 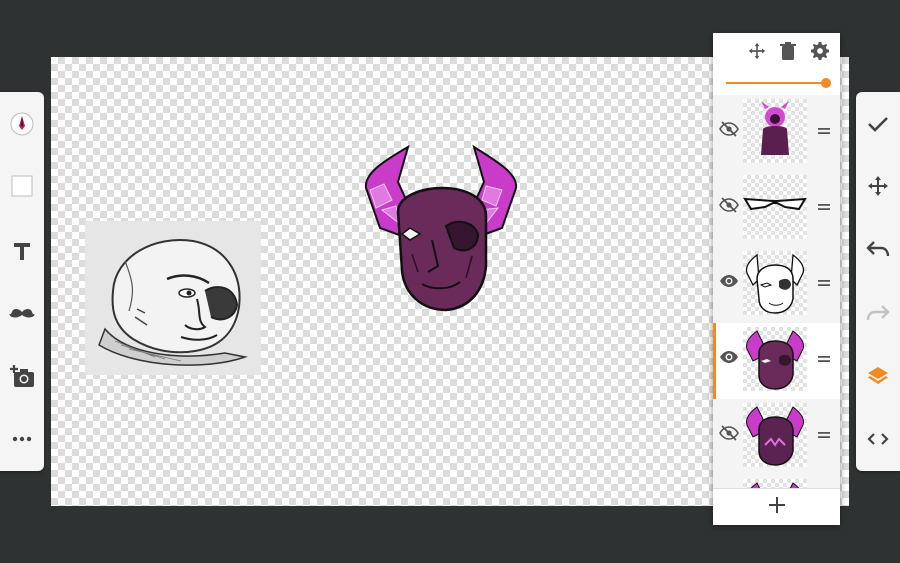 I want to click on redo-button, so click(x=878, y=313).